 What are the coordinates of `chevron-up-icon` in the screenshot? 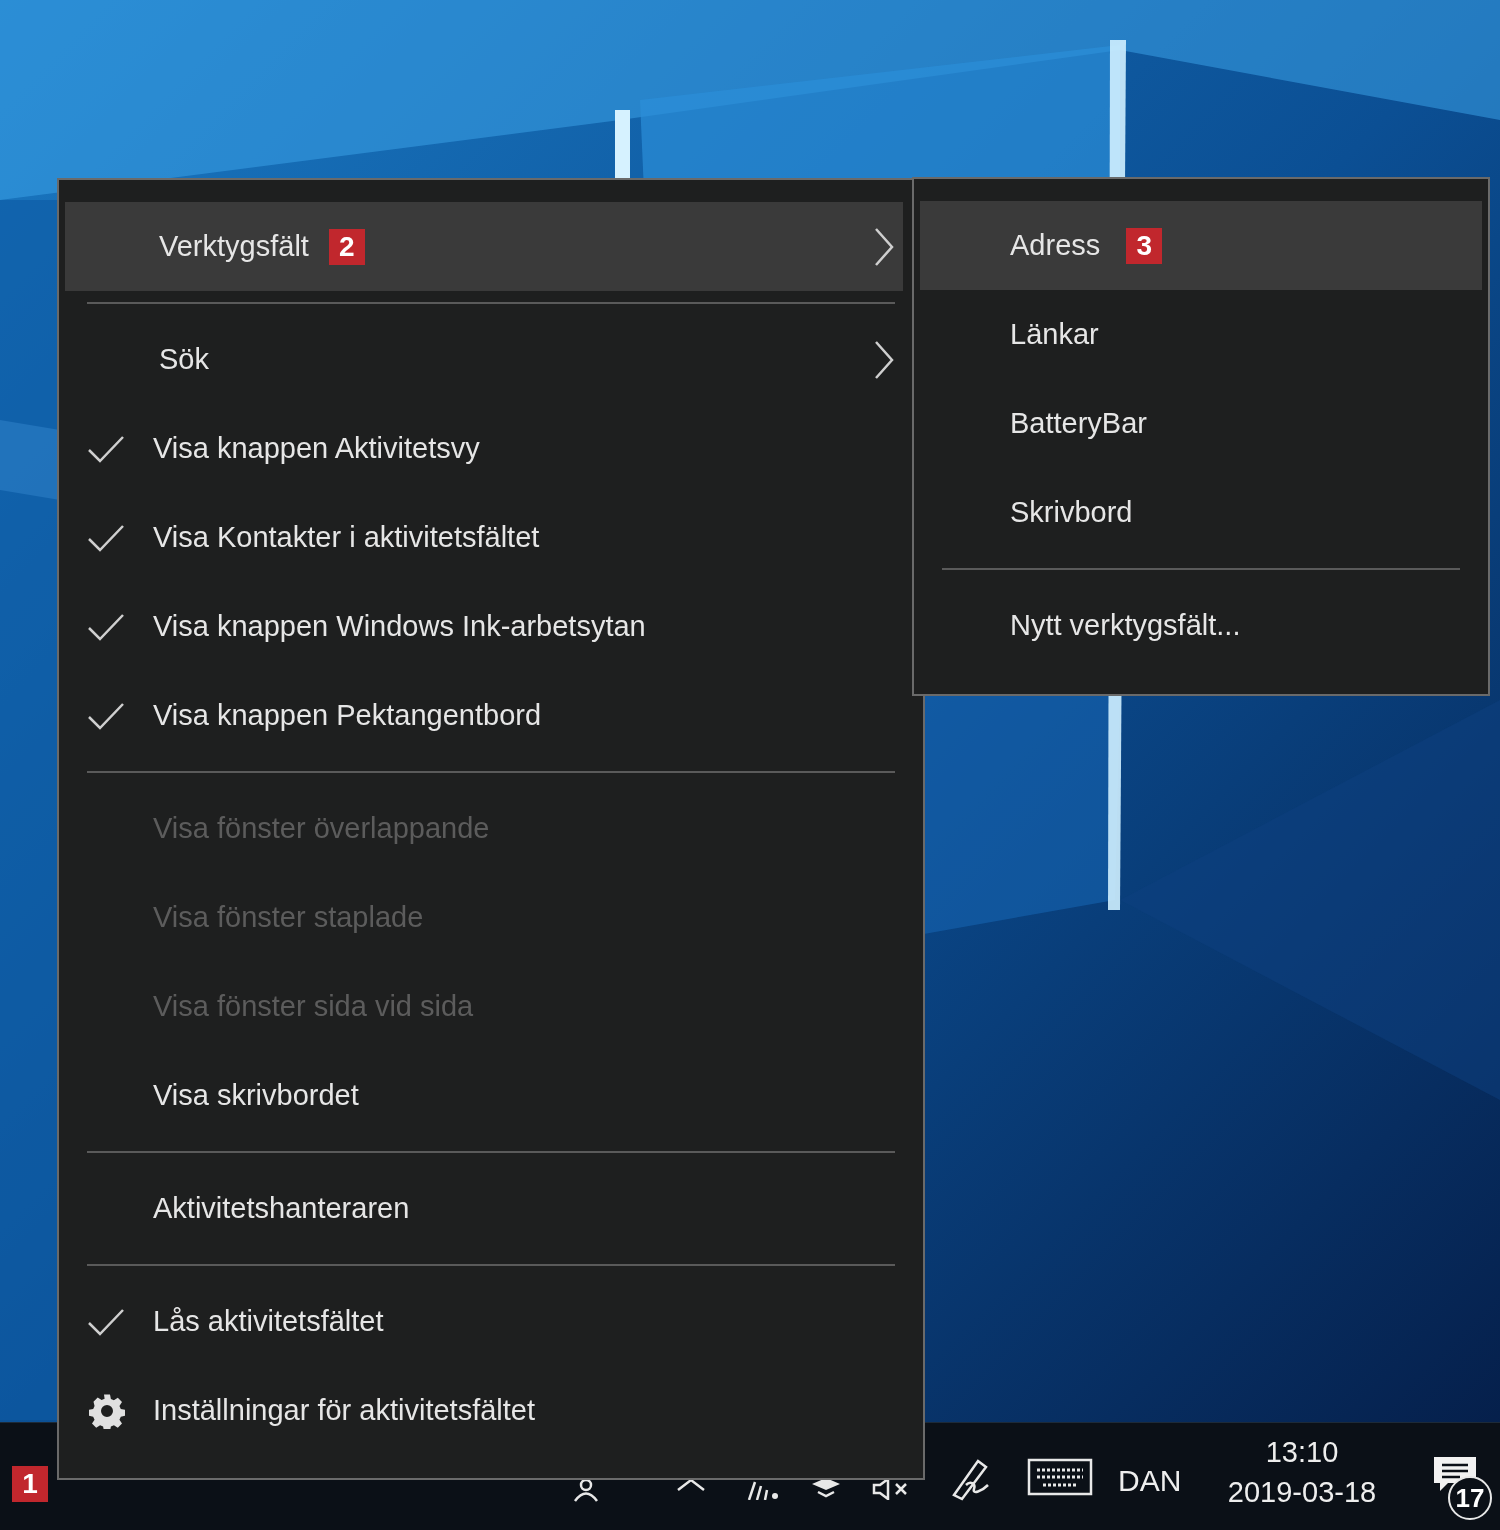 It's located at (691, 1485).